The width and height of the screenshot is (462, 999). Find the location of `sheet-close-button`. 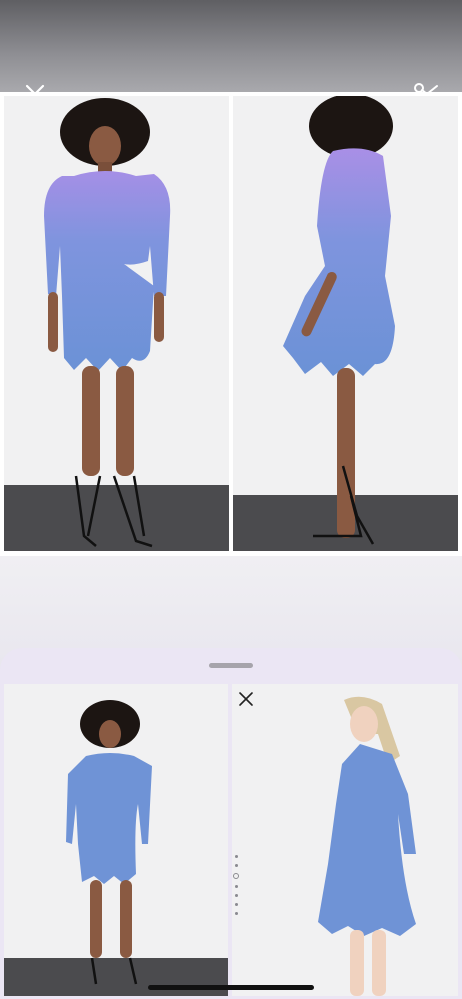

sheet-close-button is located at coordinates (246, 699).